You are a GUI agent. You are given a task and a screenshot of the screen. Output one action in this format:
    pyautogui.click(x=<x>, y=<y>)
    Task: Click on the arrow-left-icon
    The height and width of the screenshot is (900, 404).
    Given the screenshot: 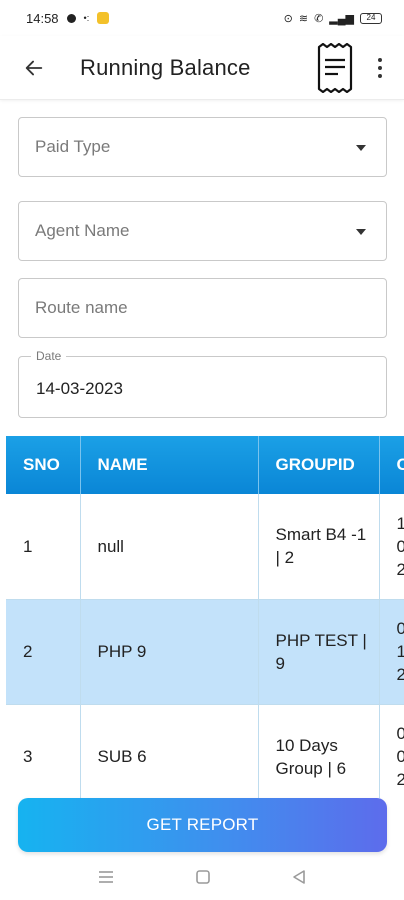 What is the action you would take?
    pyautogui.click(x=34, y=67)
    